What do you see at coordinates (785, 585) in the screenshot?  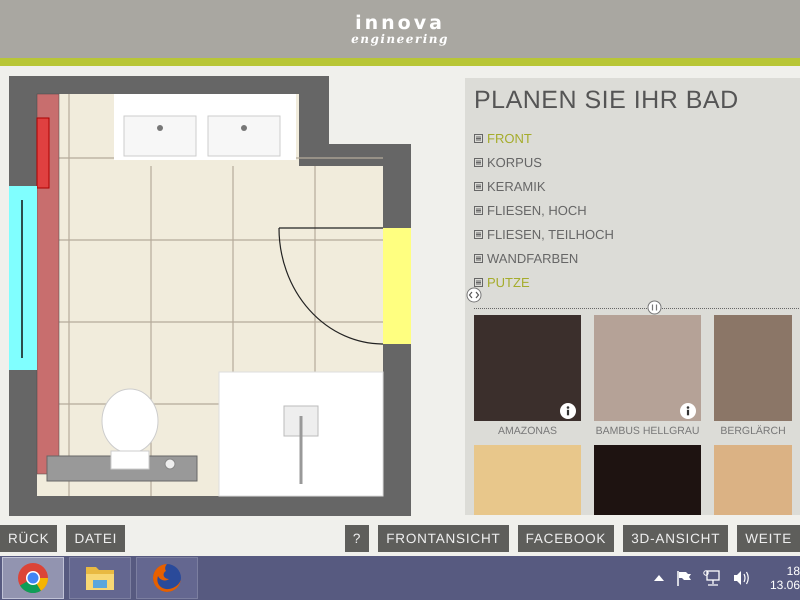 I see `clock-date: 13.06` at bounding box center [785, 585].